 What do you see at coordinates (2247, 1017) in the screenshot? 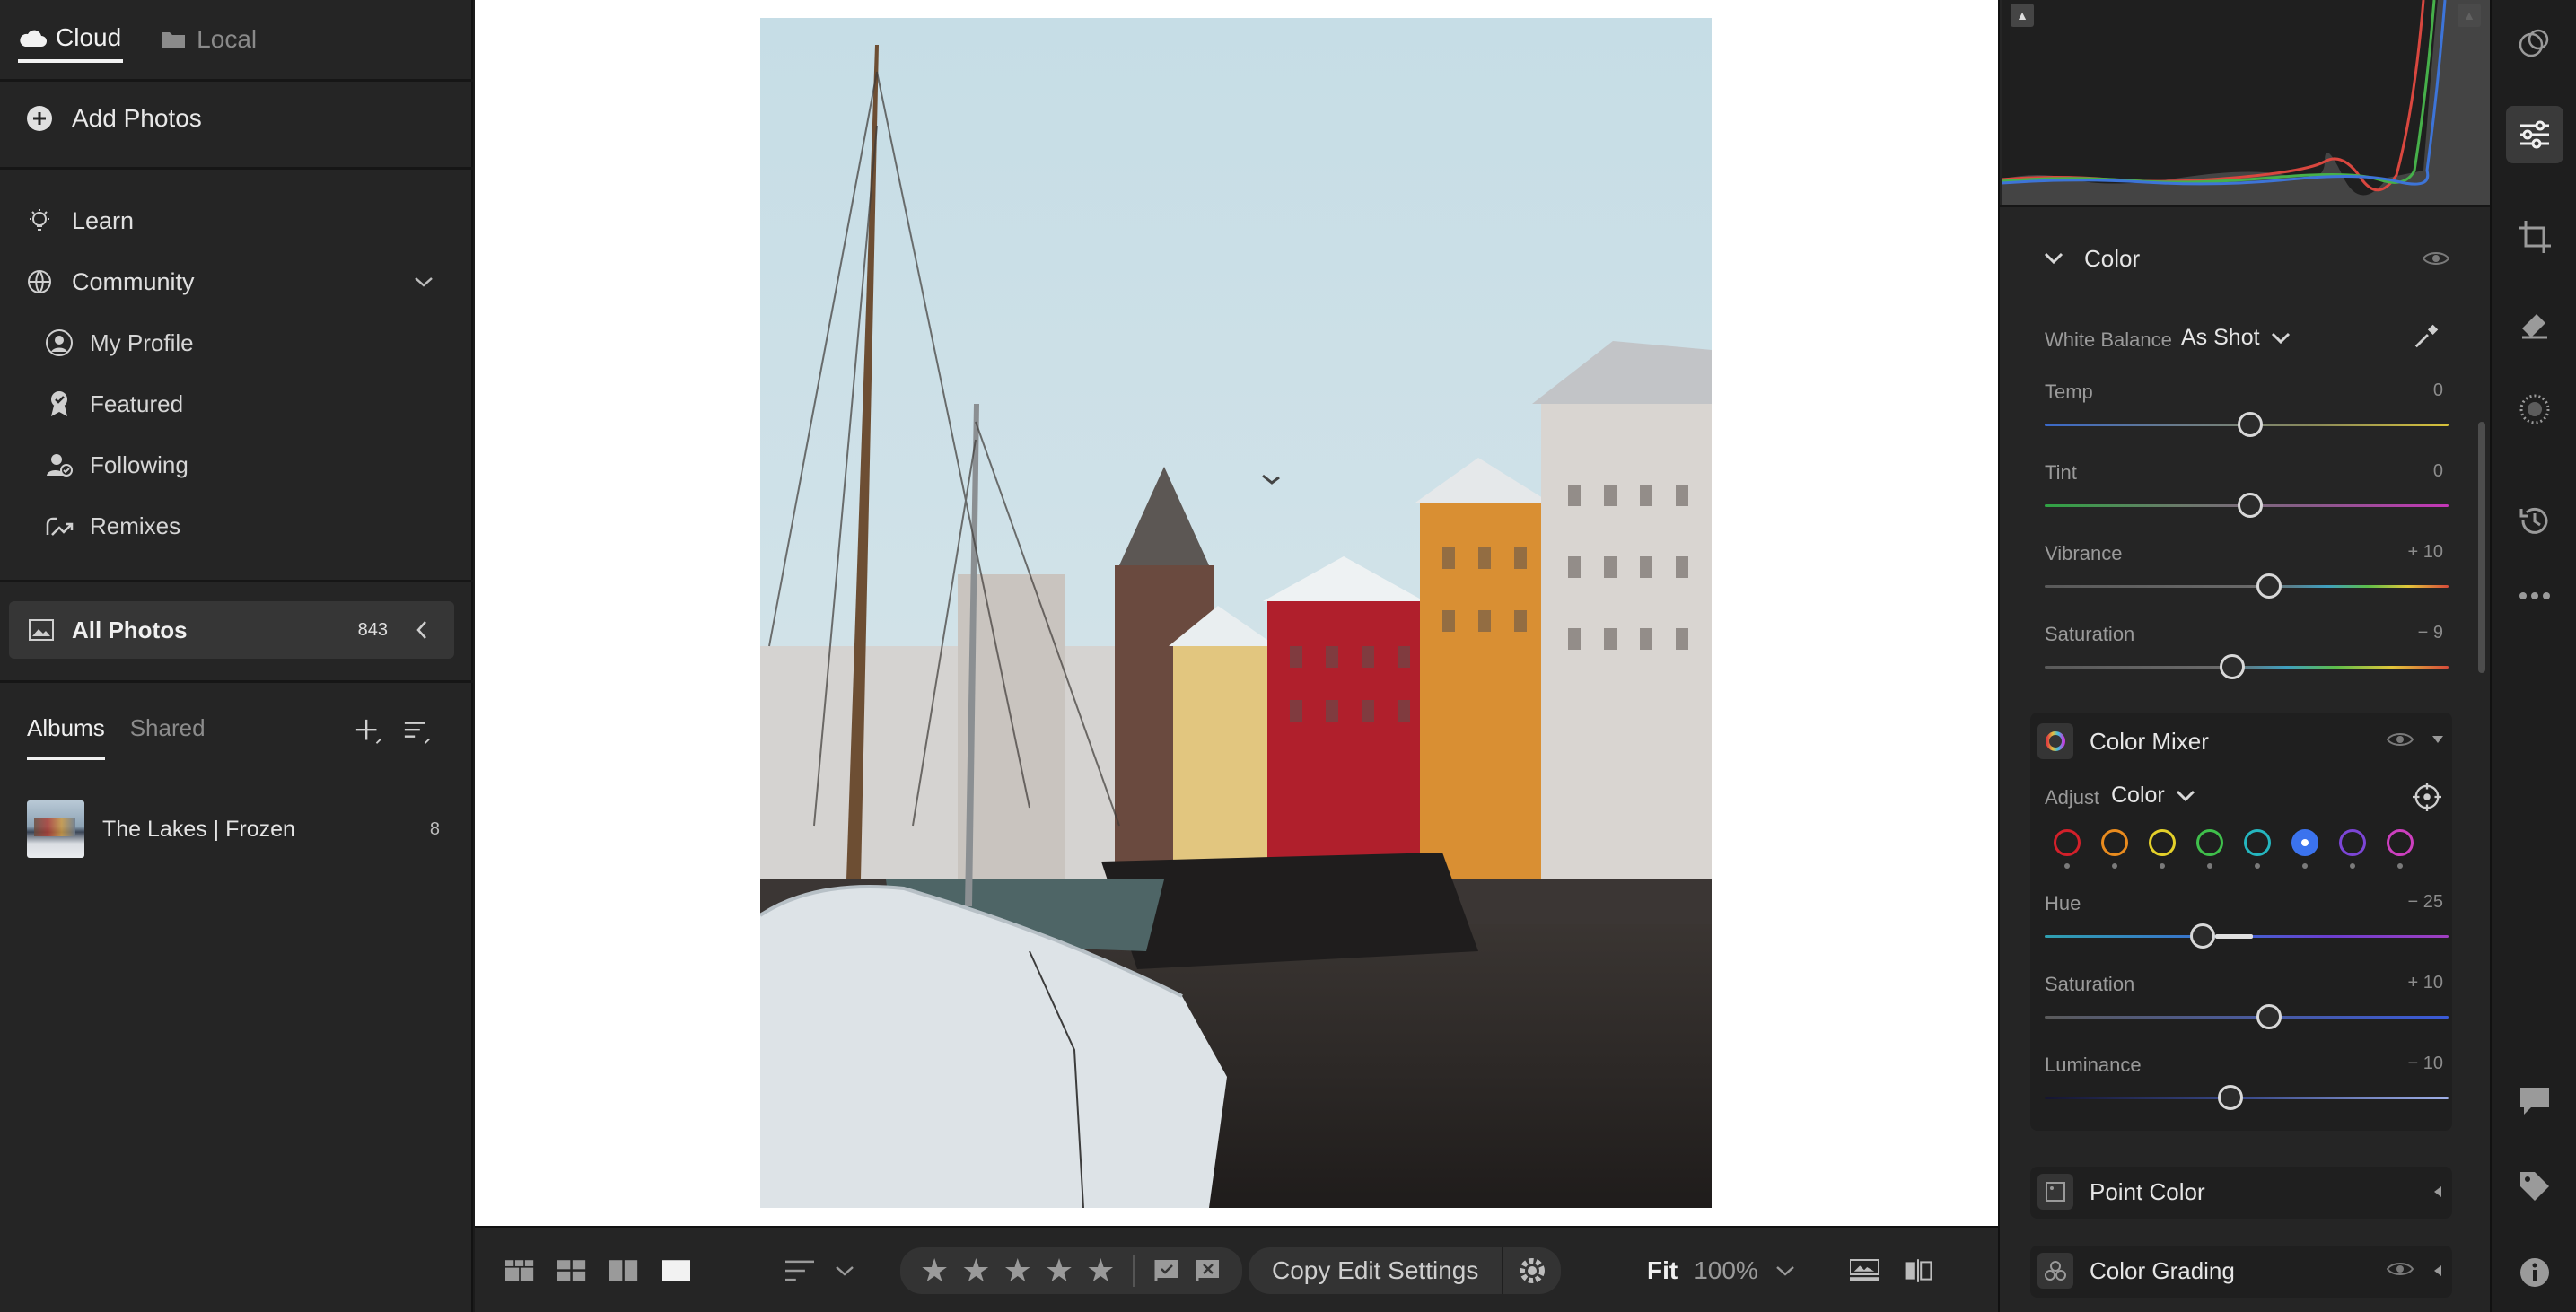
I see `mixer-saturation-slider-track` at bounding box center [2247, 1017].